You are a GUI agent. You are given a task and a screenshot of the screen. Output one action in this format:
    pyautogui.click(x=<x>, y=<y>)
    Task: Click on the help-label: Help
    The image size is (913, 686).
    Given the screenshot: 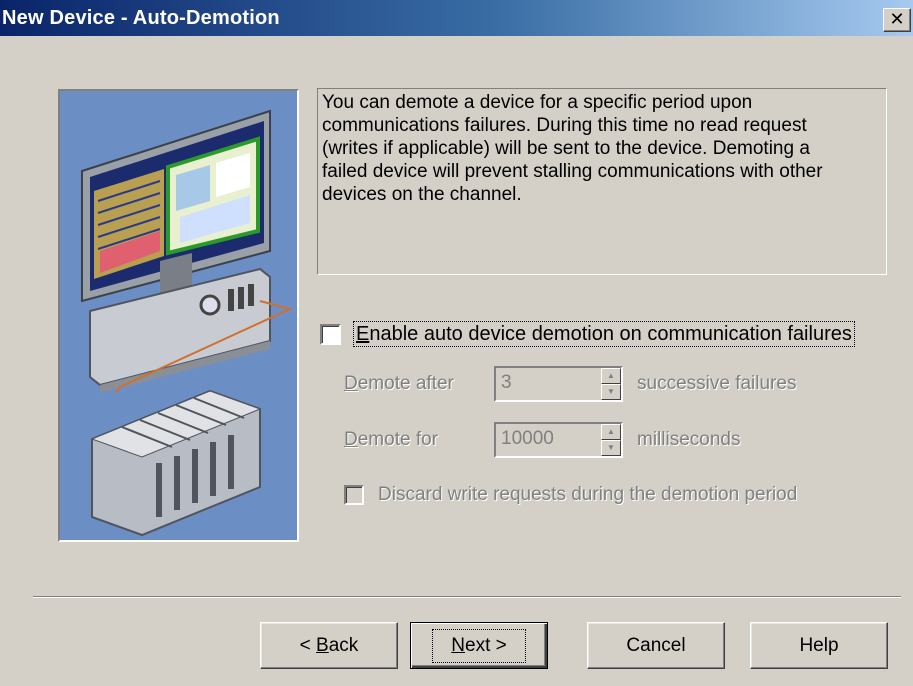 What is the action you would take?
    pyautogui.click(x=819, y=645)
    